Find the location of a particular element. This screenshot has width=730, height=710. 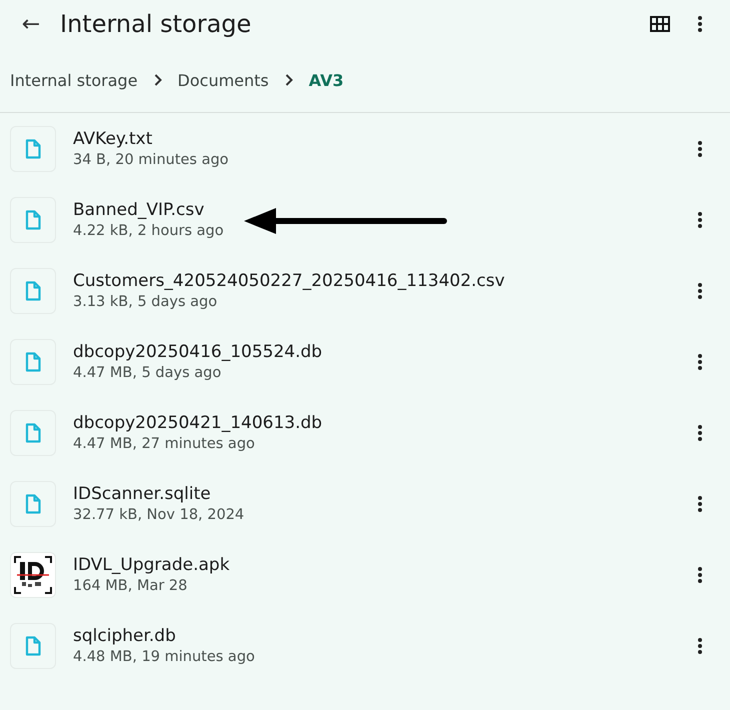

file-name: Customers_420524050227_20250416_113402.csv is located at coordinates (289, 281).